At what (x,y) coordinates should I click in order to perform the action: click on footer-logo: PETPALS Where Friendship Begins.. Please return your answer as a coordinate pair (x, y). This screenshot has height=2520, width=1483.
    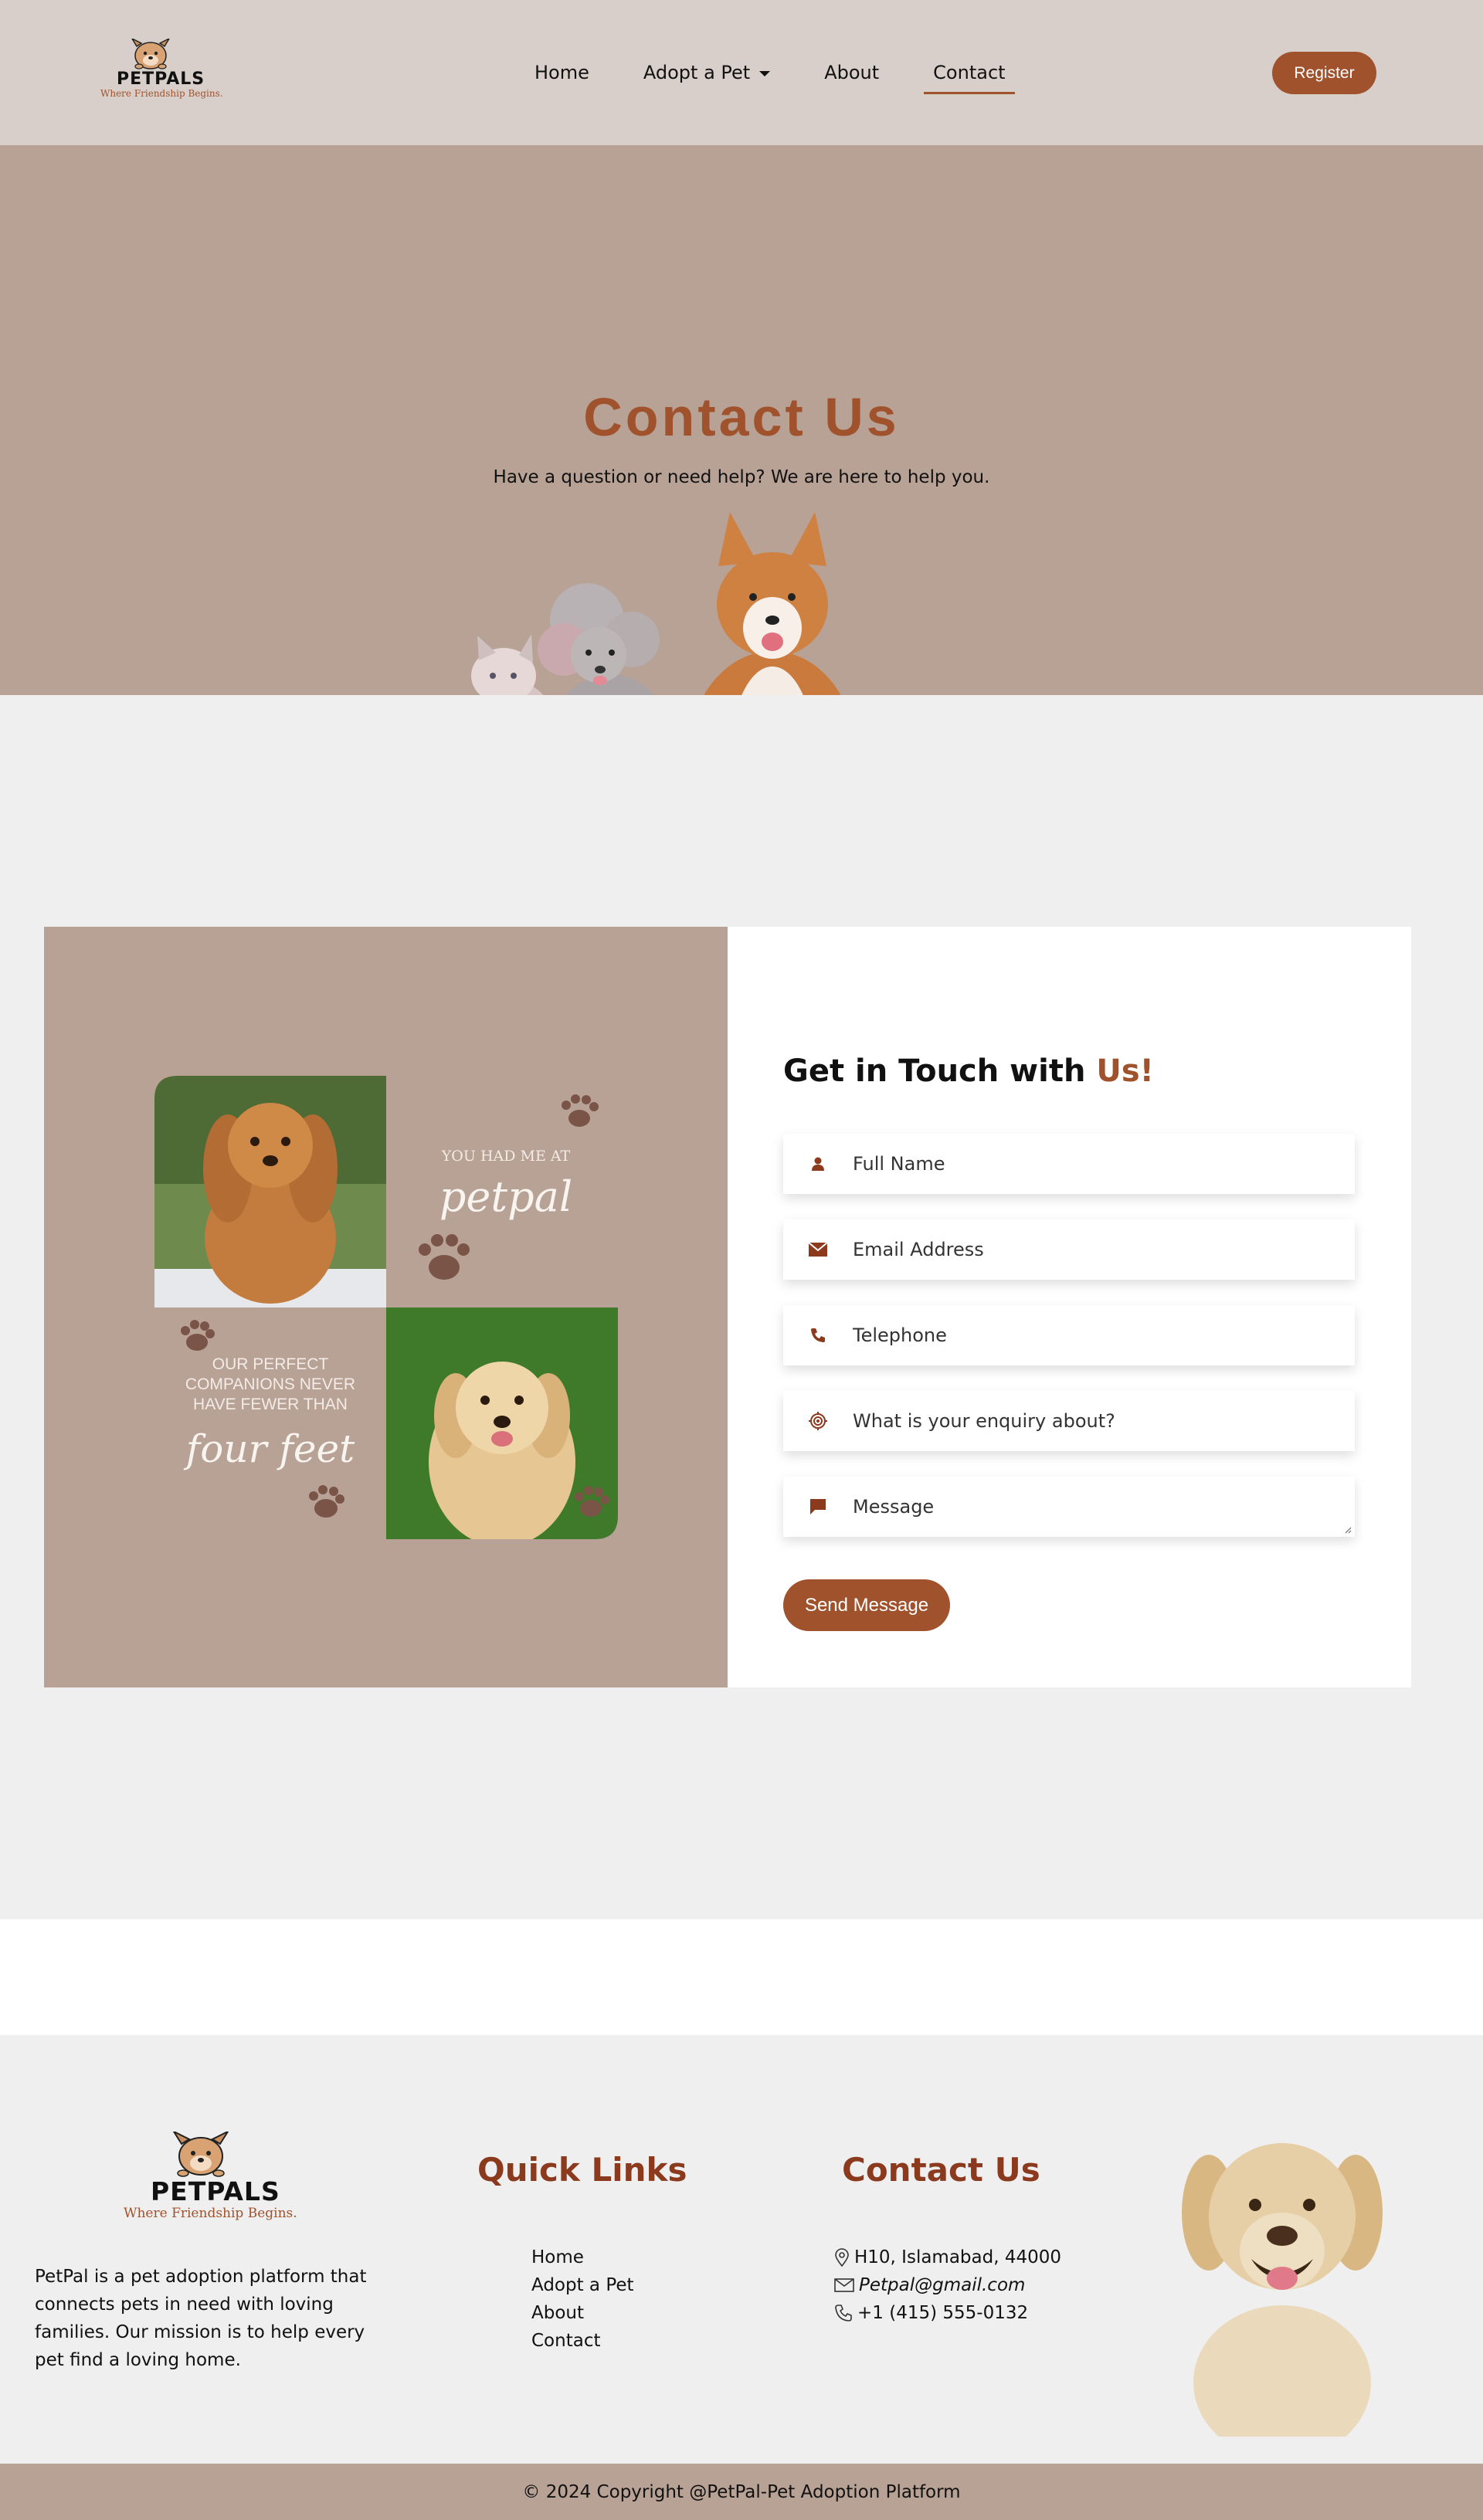
    Looking at the image, I should click on (208, 2178).